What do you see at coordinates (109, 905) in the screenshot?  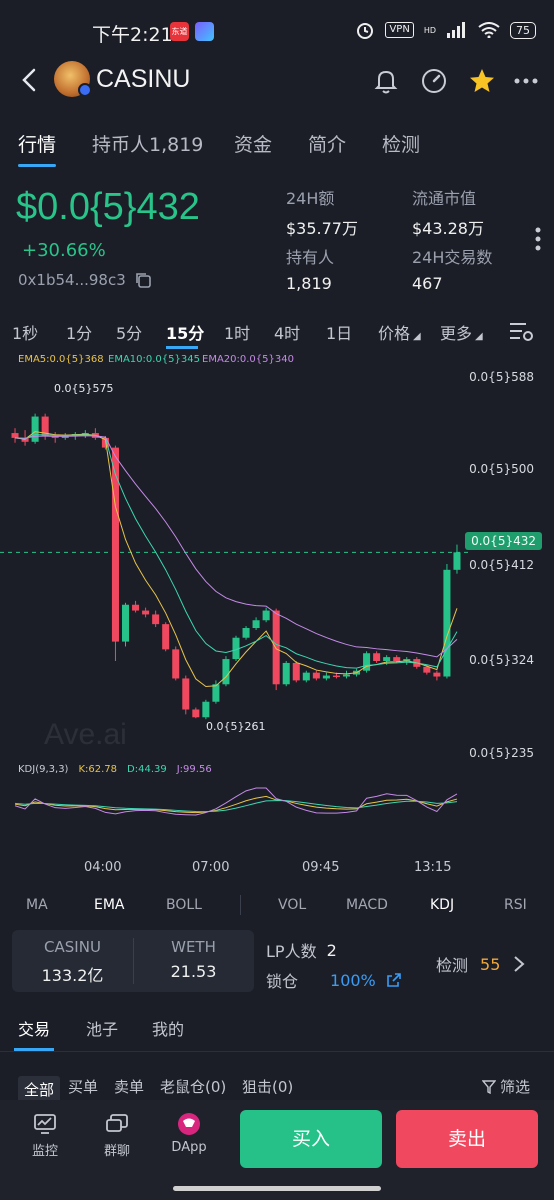 I see `ind-ema: EMA` at bounding box center [109, 905].